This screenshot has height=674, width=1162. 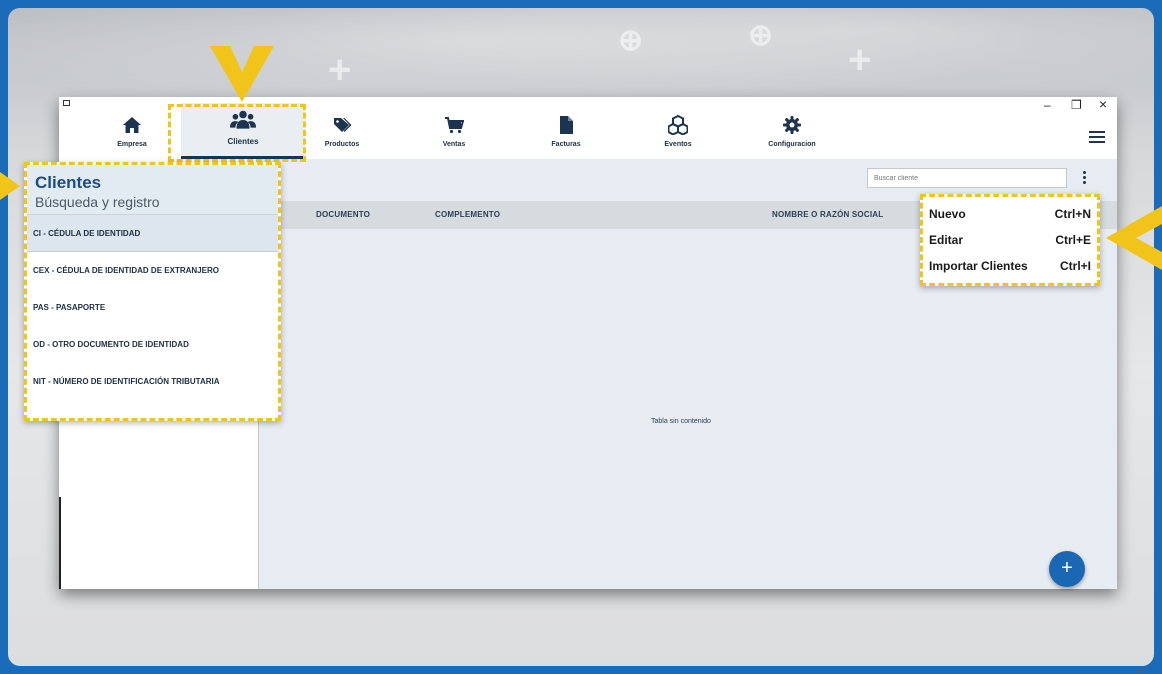 What do you see at coordinates (947, 214) in the screenshot?
I see `menu-item-label: Nuevo` at bounding box center [947, 214].